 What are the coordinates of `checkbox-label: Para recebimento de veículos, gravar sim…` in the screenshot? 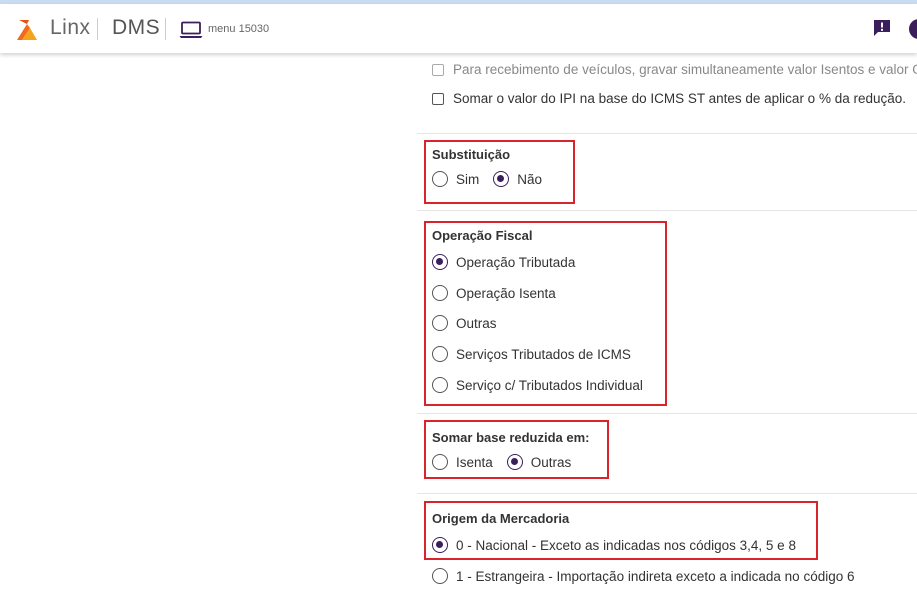 It's located at (685, 69).